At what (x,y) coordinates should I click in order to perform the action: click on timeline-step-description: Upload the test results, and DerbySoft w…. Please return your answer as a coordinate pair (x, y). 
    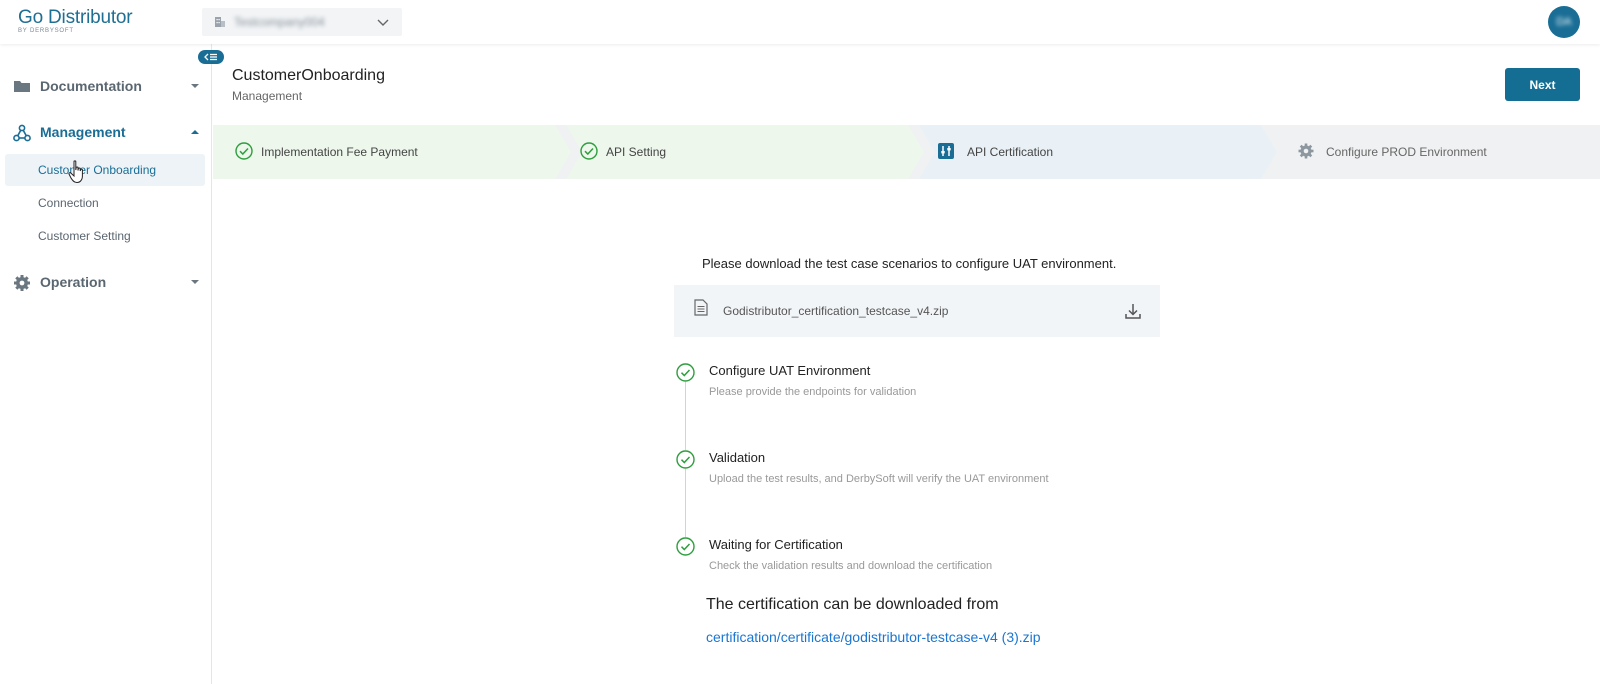
    Looking at the image, I should click on (879, 479).